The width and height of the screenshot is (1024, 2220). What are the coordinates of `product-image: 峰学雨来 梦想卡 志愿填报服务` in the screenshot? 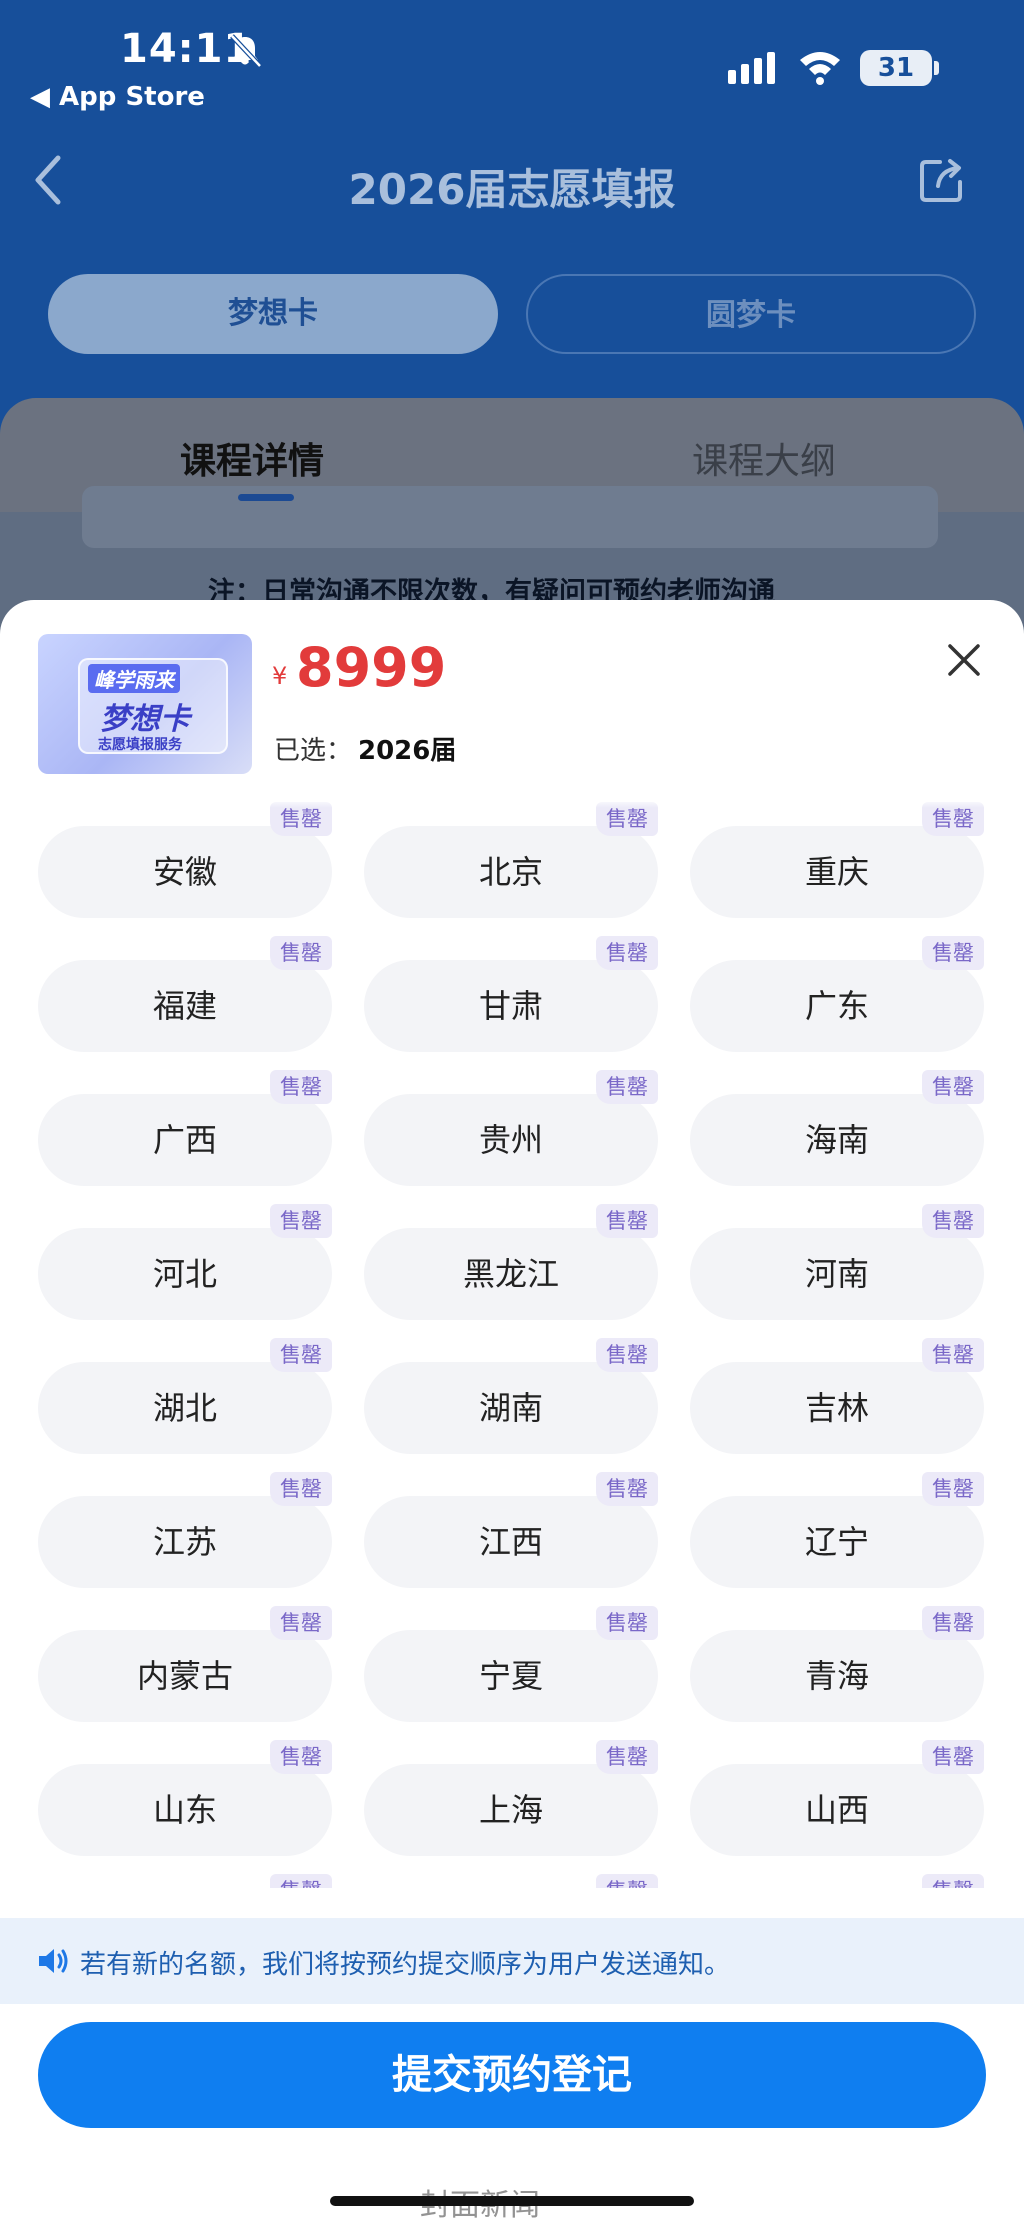 It's located at (145, 704).